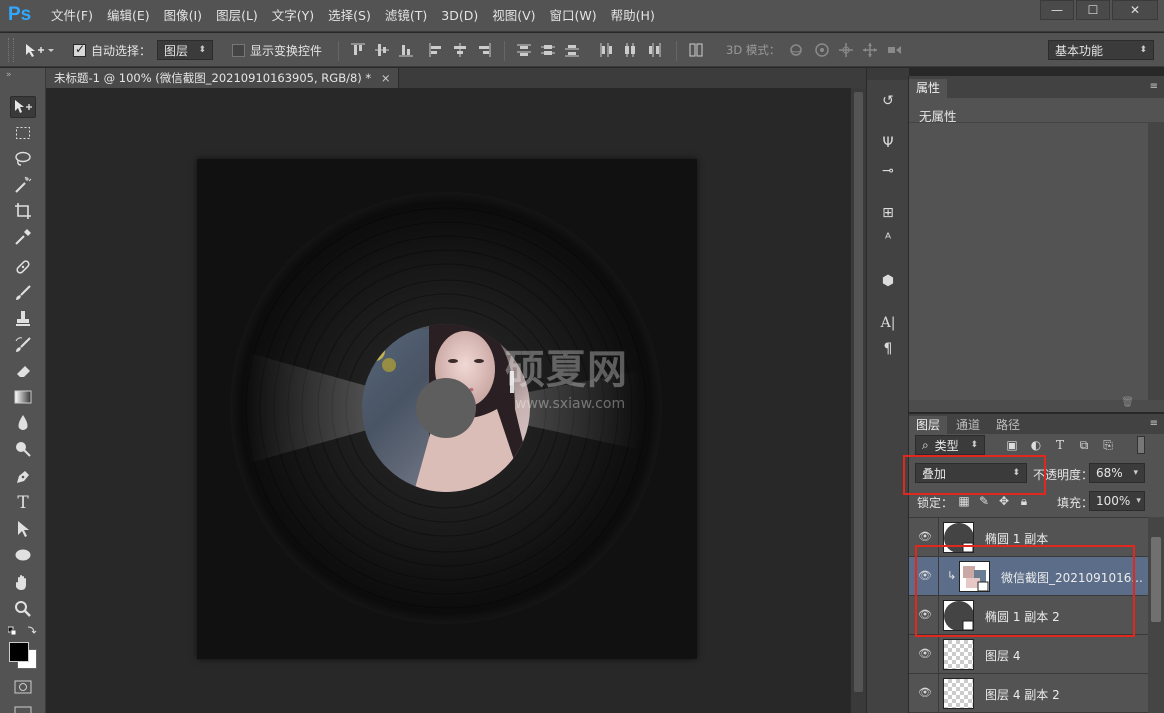 This screenshot has height=713, width=1164. Describe the element at coordinates (406, 16) in the screenshot. I see `menu-filter: 滤镜(T)` at that location.